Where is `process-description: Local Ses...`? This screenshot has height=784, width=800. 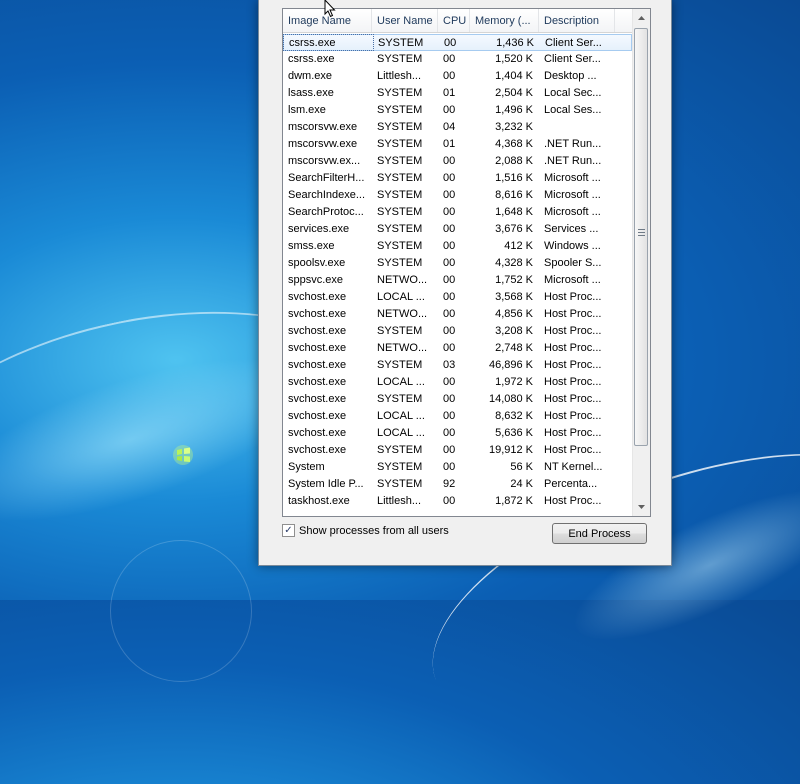 process-description: Local Ses... is located at coordinates (573, 110).